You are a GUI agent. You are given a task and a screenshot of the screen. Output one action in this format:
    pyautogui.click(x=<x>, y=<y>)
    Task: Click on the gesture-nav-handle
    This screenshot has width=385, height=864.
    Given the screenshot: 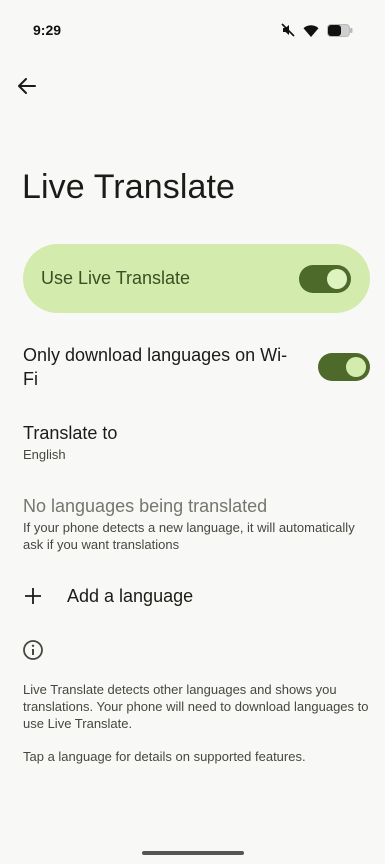 What is the action you would take?
    pyautogui.click(x=193, y=853)
    